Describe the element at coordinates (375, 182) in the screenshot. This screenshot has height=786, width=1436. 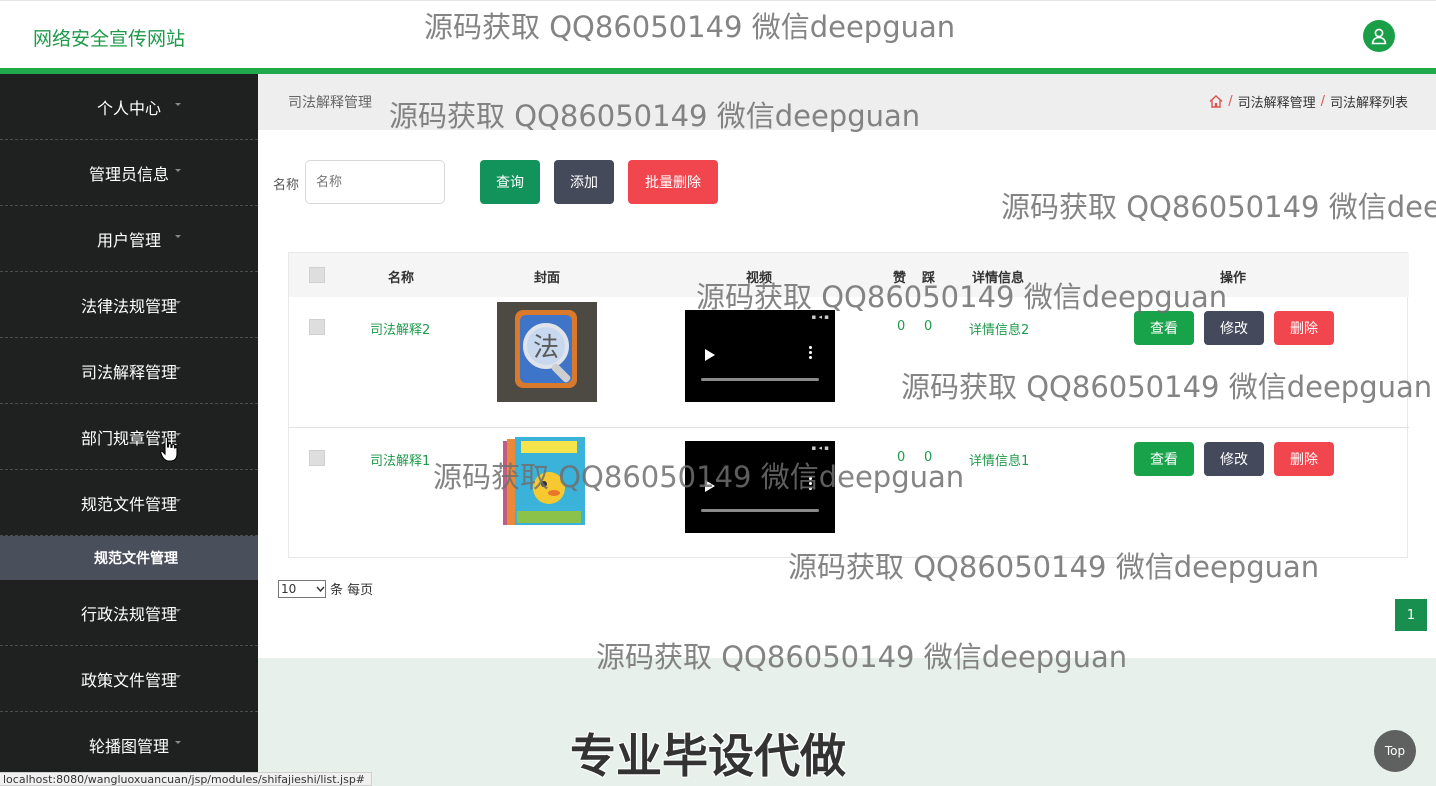
I see `search-input` at that location.